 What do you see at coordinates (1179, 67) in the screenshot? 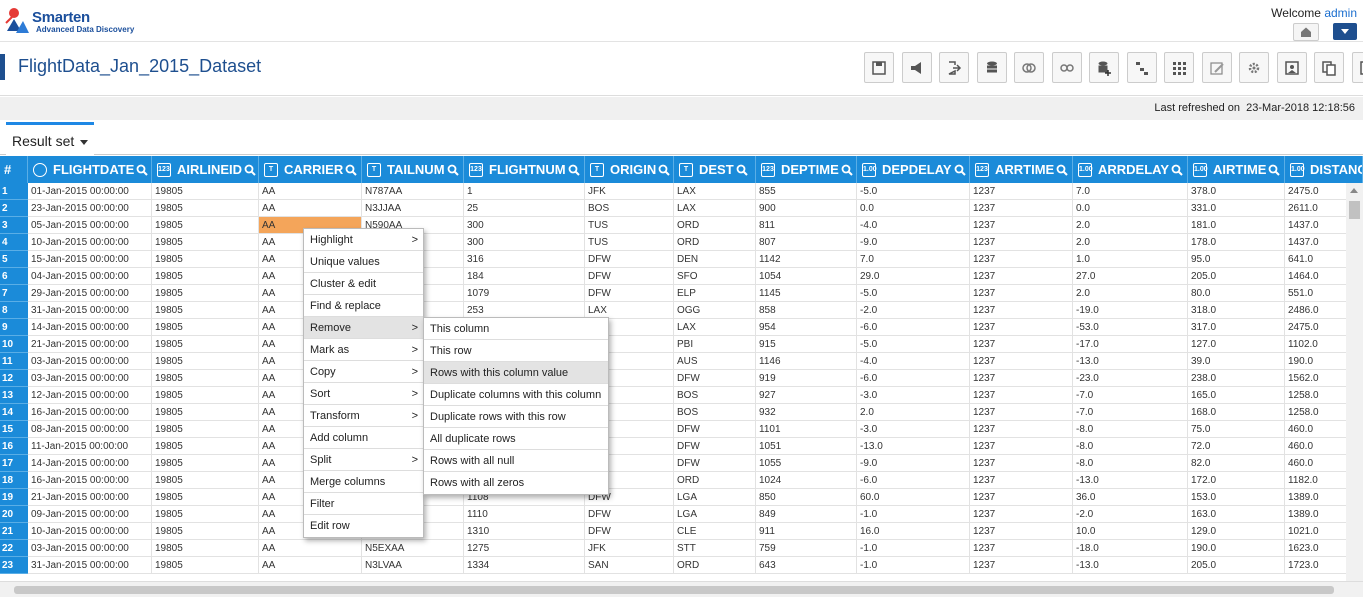
I see `grid-button` at bounding box center [1179, 67].